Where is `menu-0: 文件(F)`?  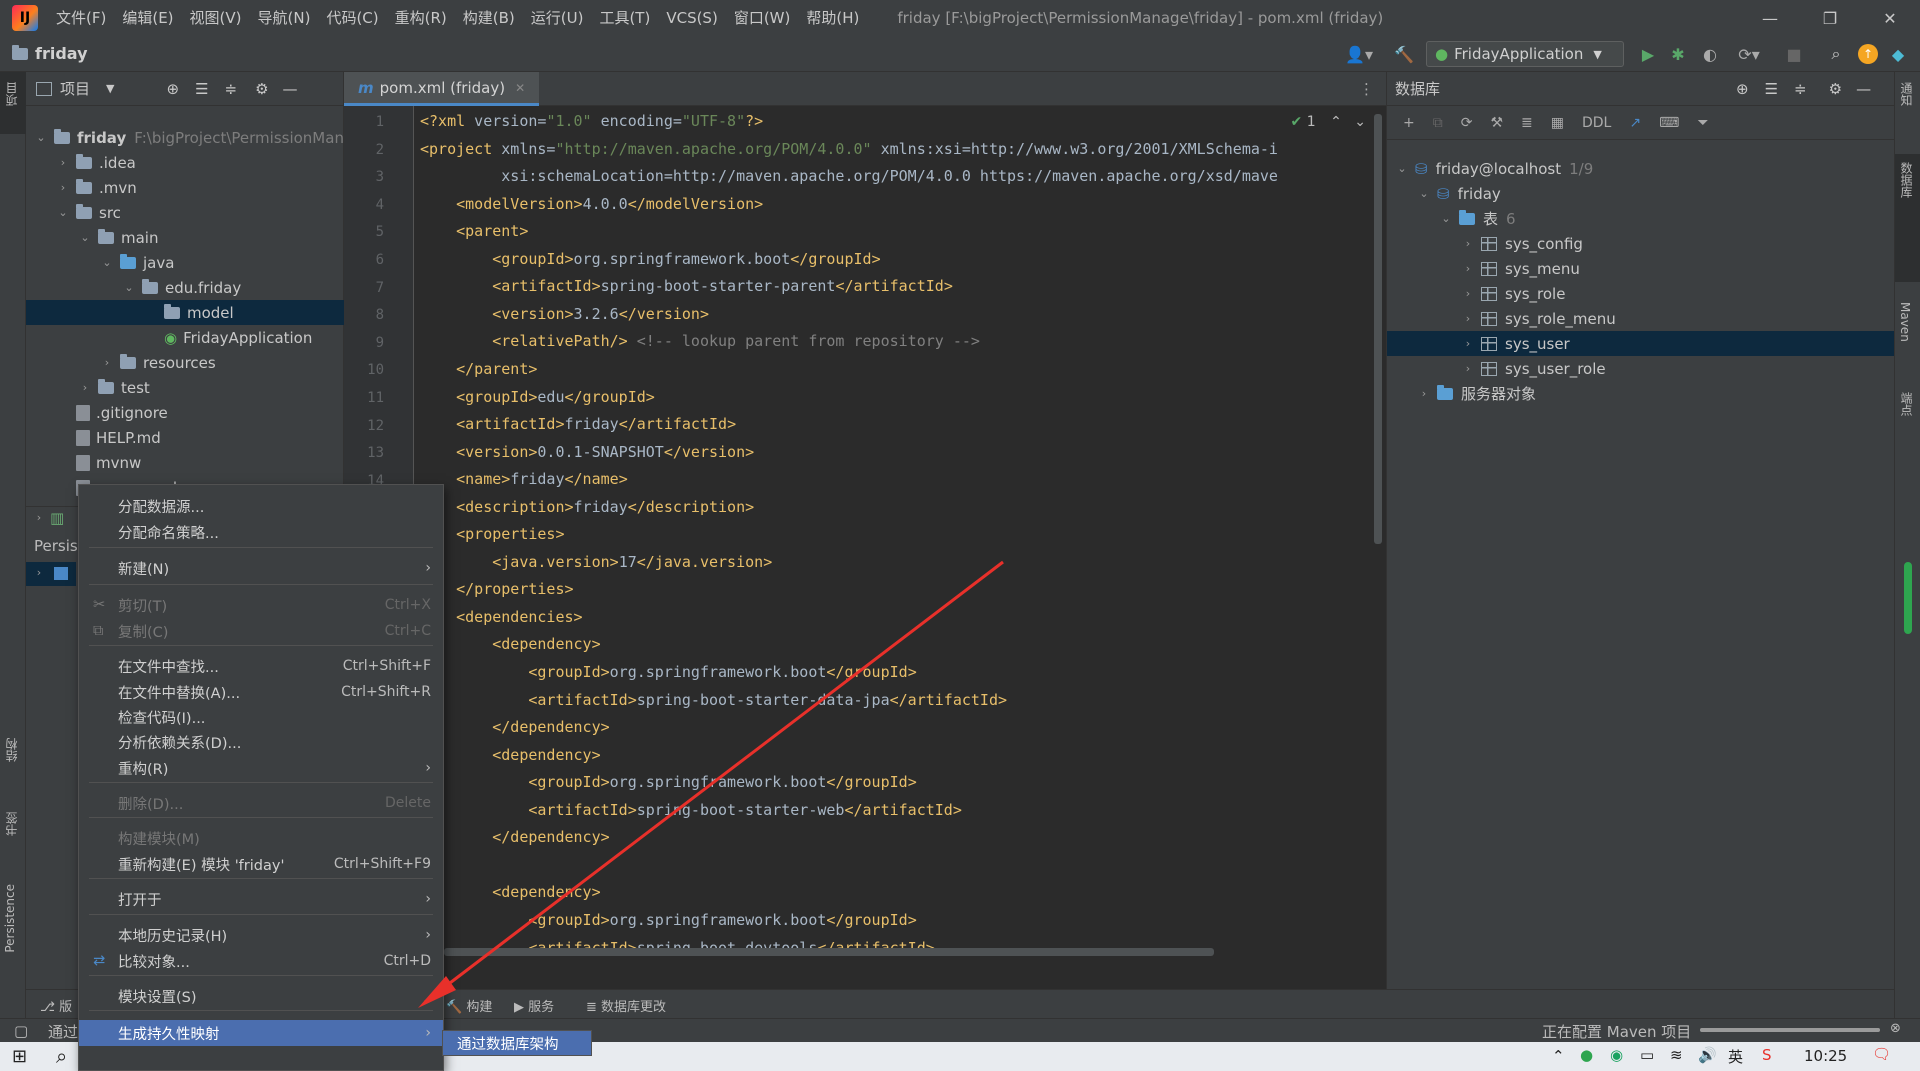 menu-0: 文件(F) is located at coordinates (81, 18).